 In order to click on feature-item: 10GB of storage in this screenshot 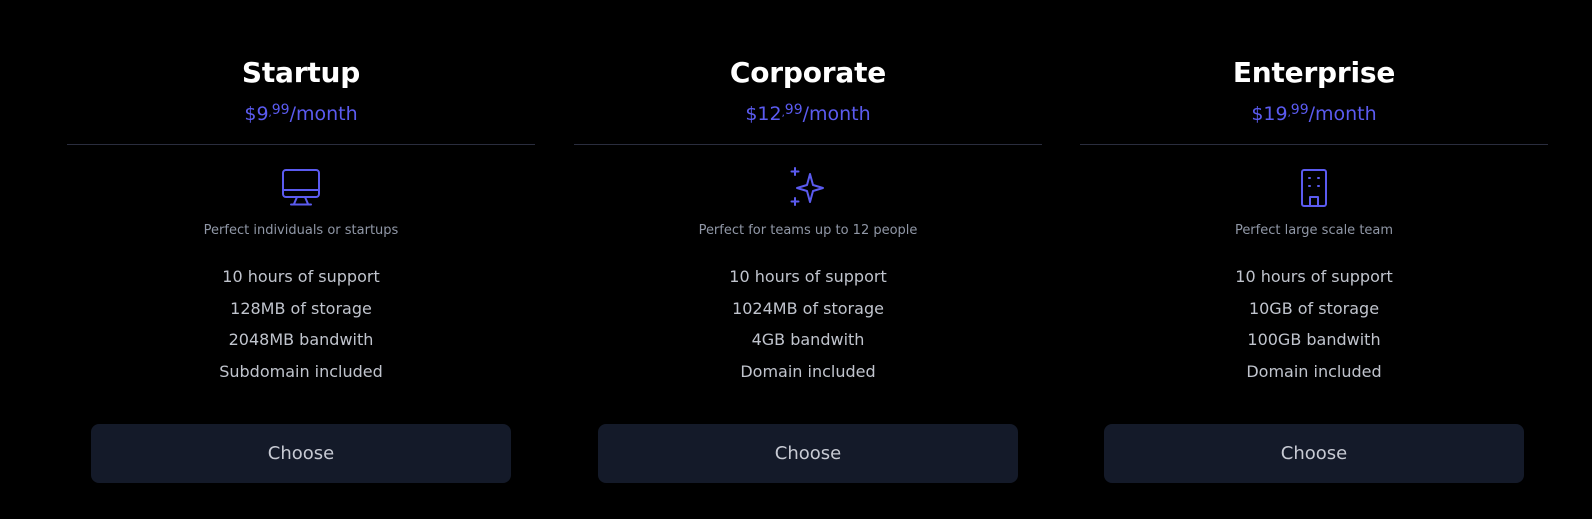, I will do `click(1314, 308)`.